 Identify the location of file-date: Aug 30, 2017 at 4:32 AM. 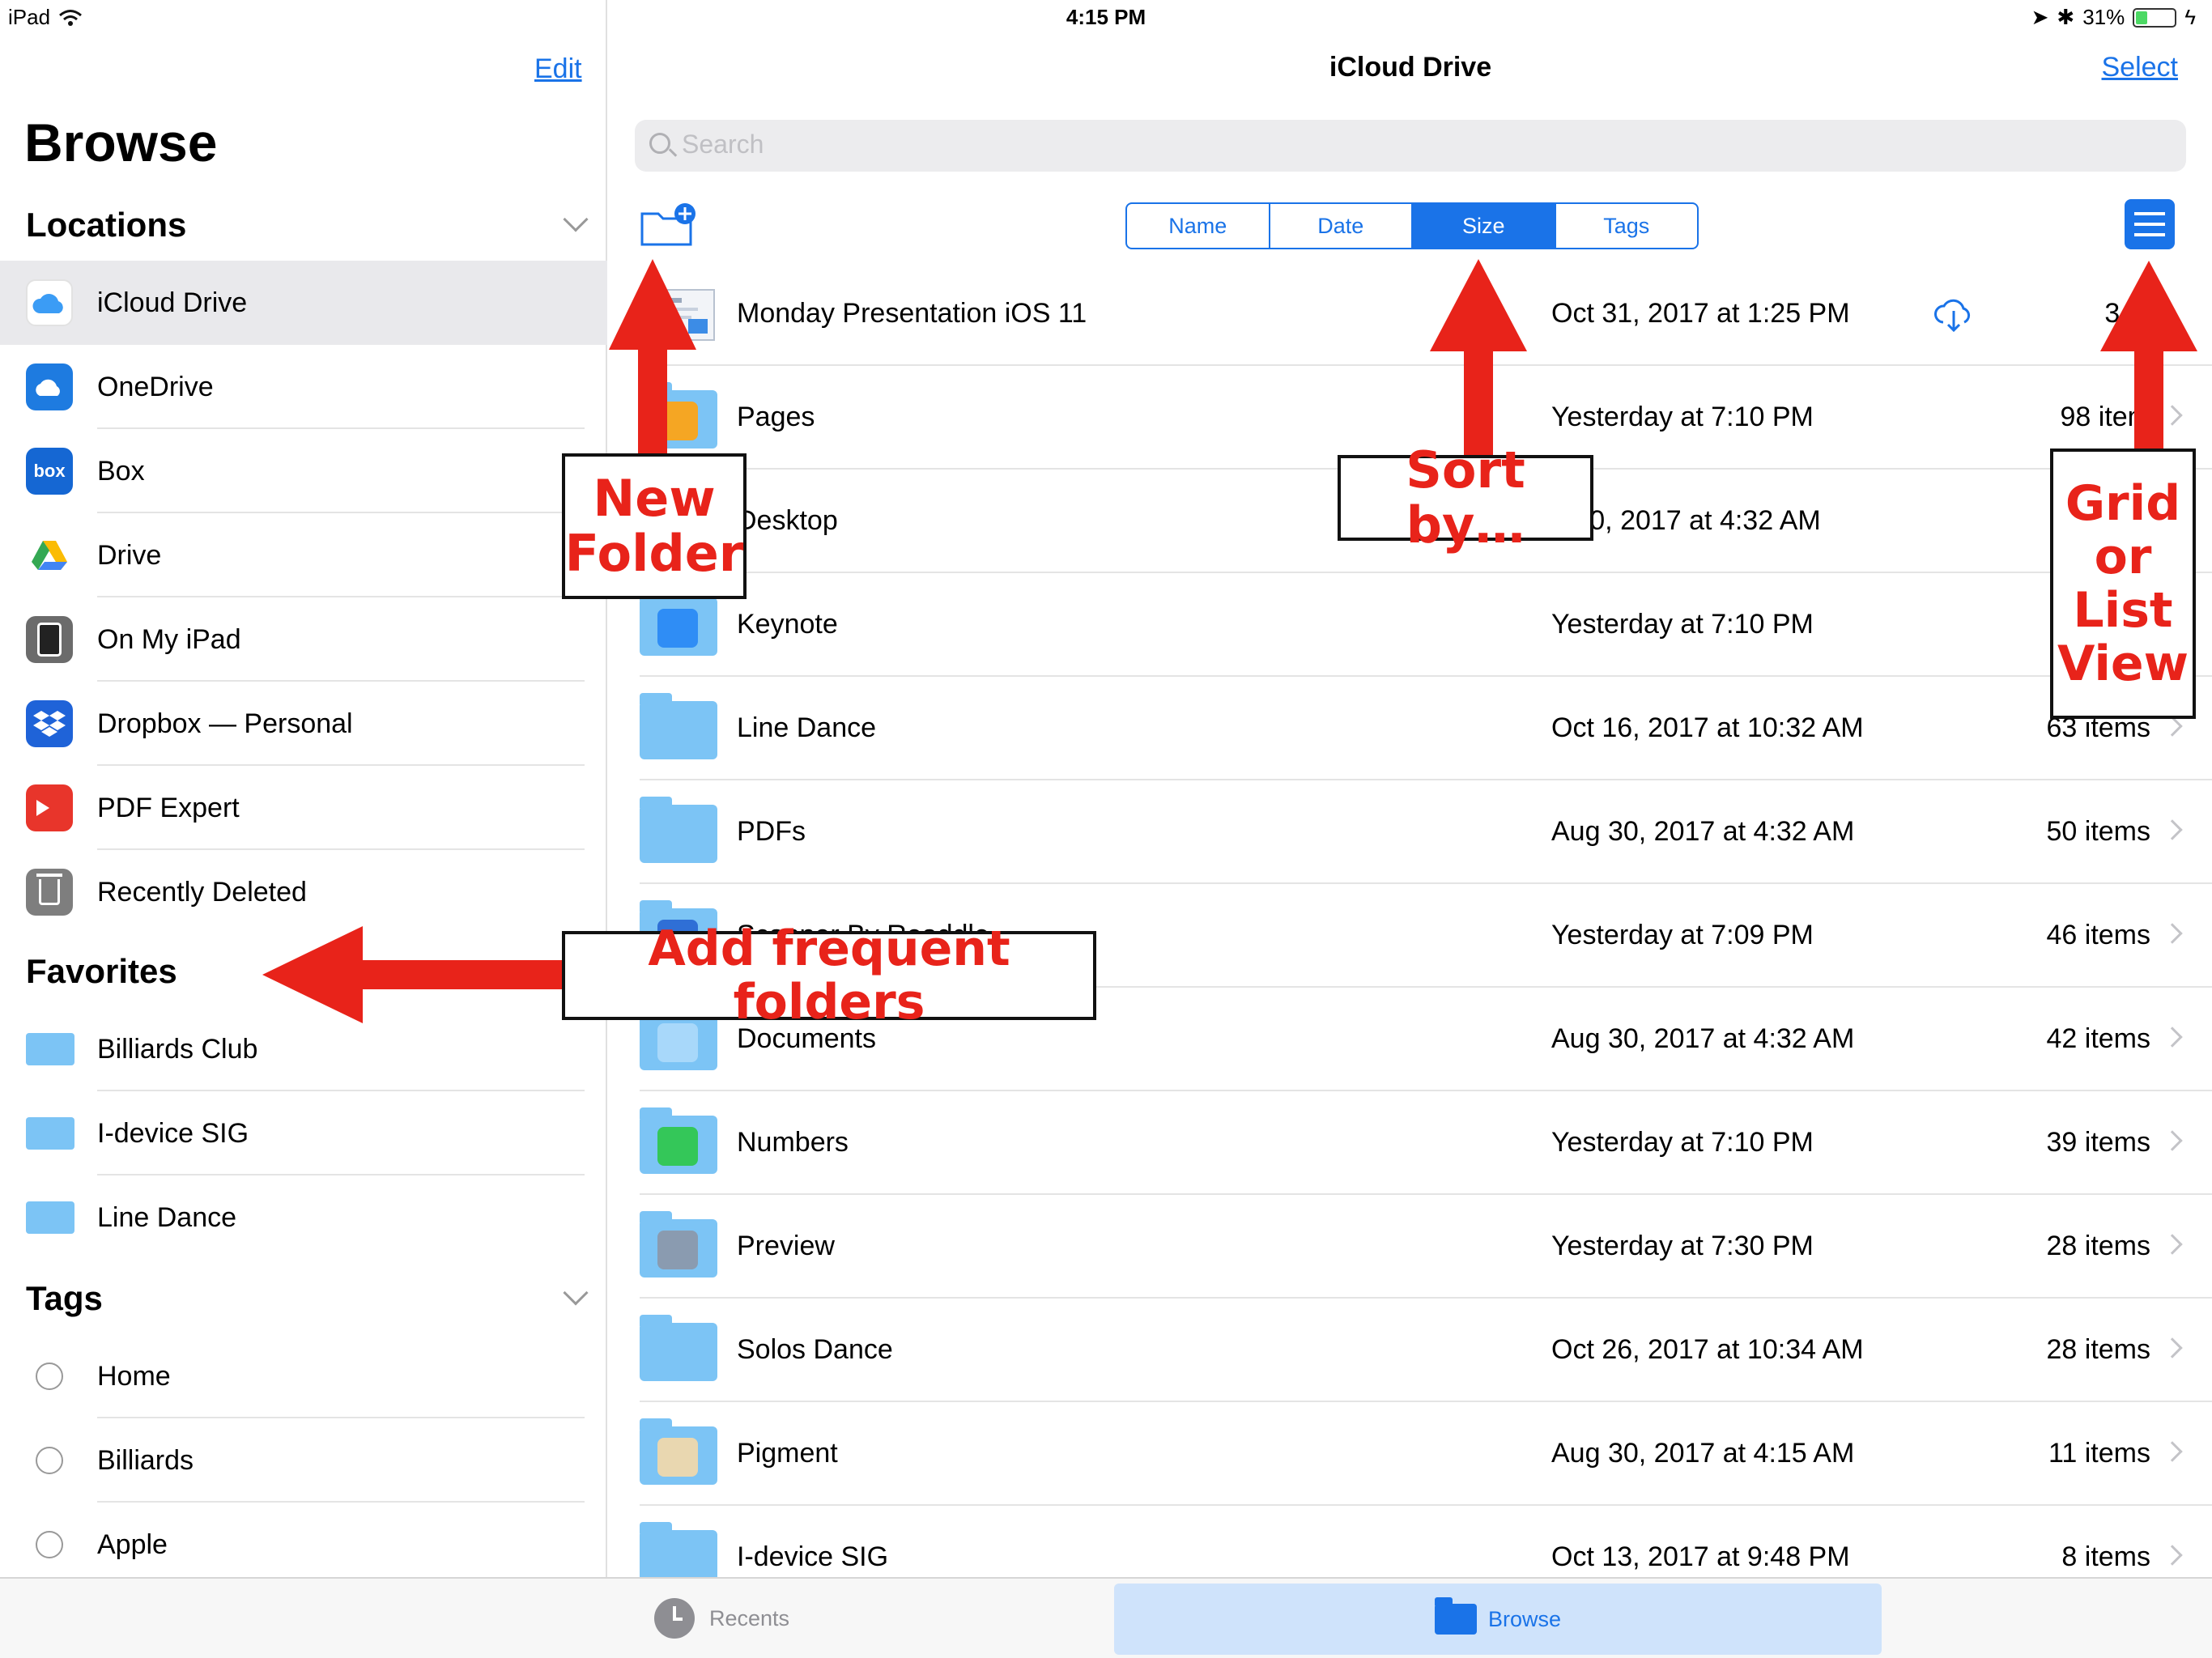
(1703, 1038).